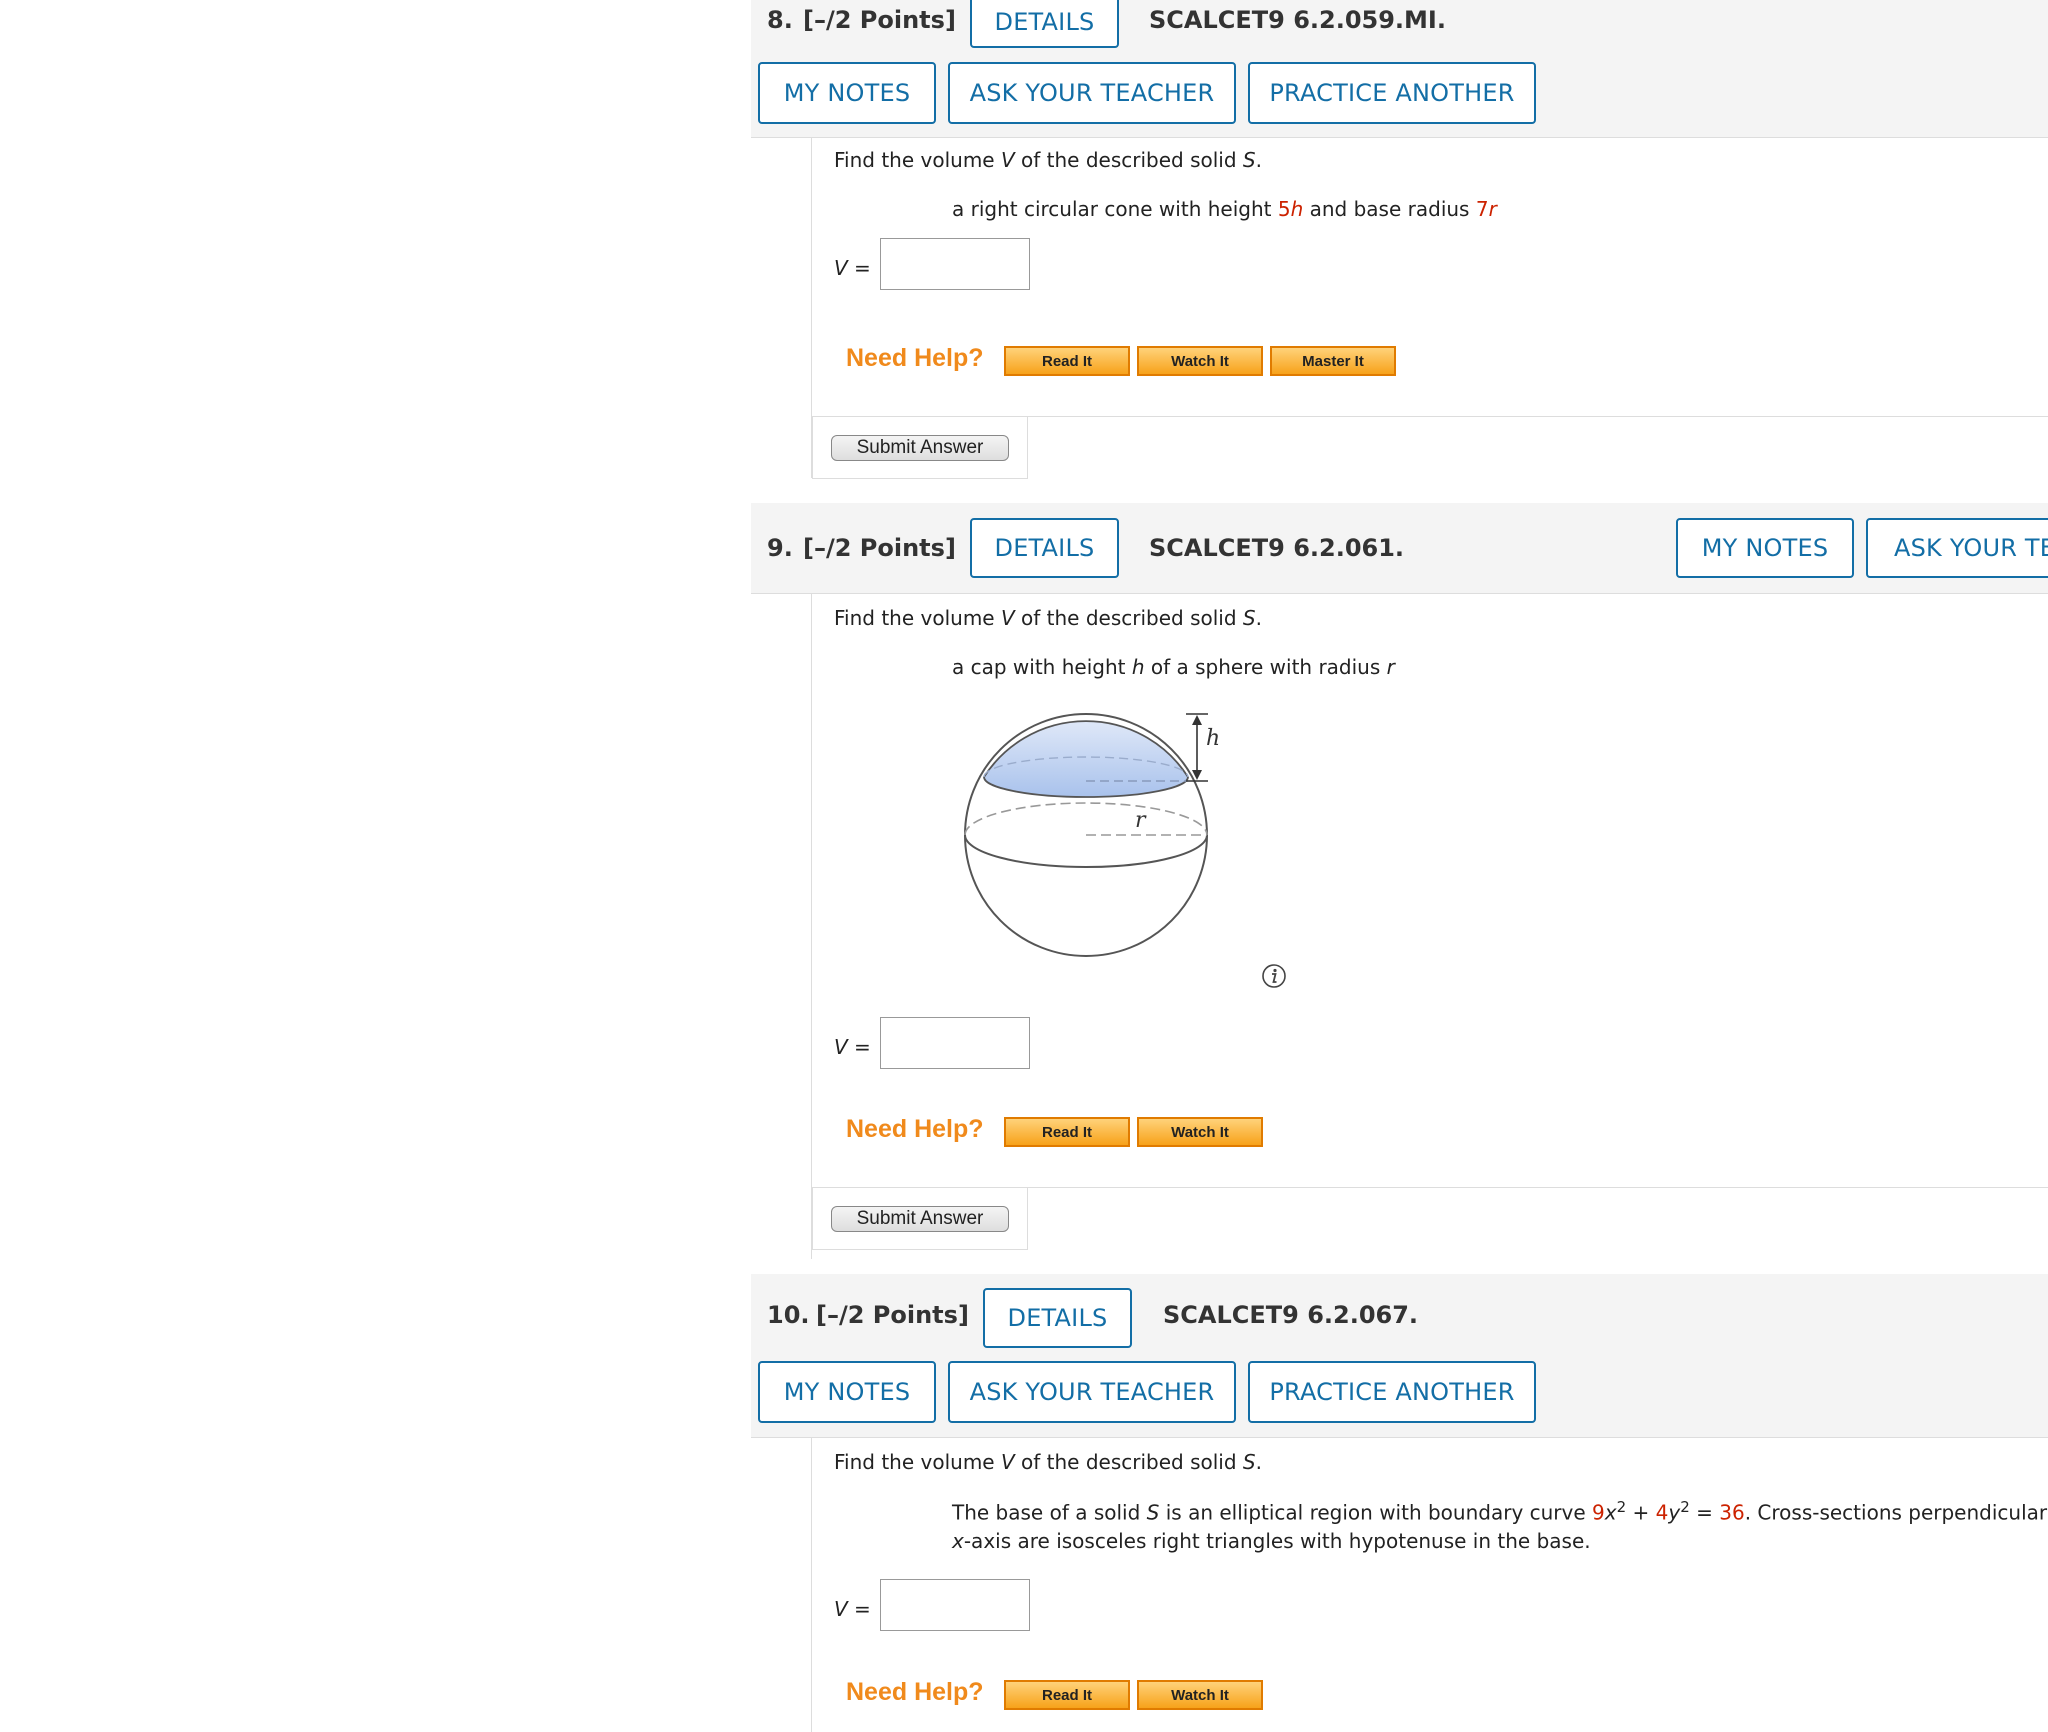 This screenshot has width=2048, height=1732. Describe the element at coordinates (1291, 1315) in the screenshot. I see `question-reference: SCALCET9 6.2.067.` at that location.